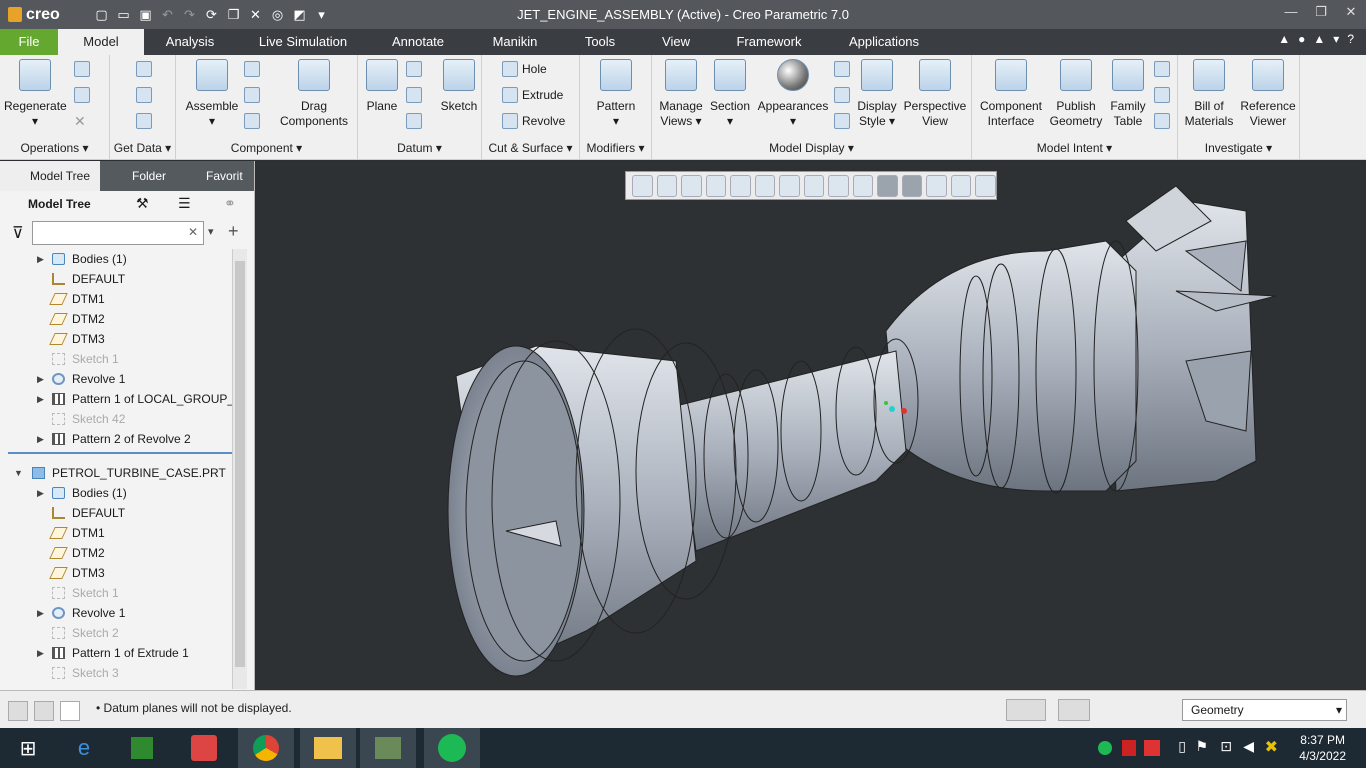  I want to click on minimize-icon: —, so click(1291, 12).